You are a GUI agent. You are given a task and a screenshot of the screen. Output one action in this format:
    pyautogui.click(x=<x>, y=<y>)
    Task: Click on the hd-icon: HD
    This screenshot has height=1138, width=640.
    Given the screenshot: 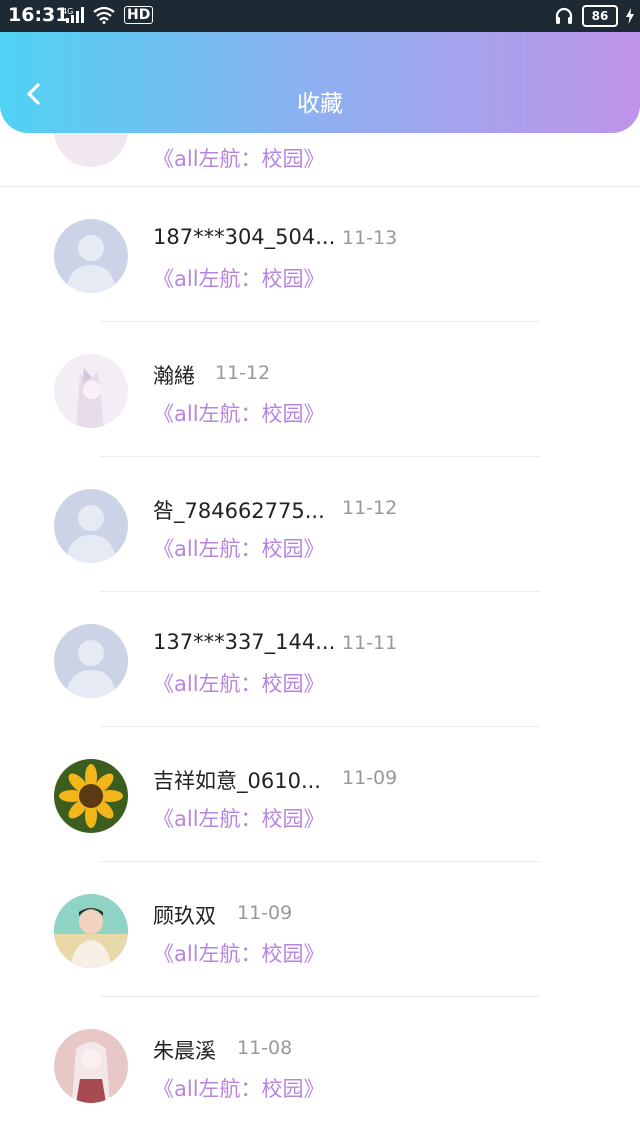 What is the action you would take?
    pyautogui.click(x=139, y=15)
    